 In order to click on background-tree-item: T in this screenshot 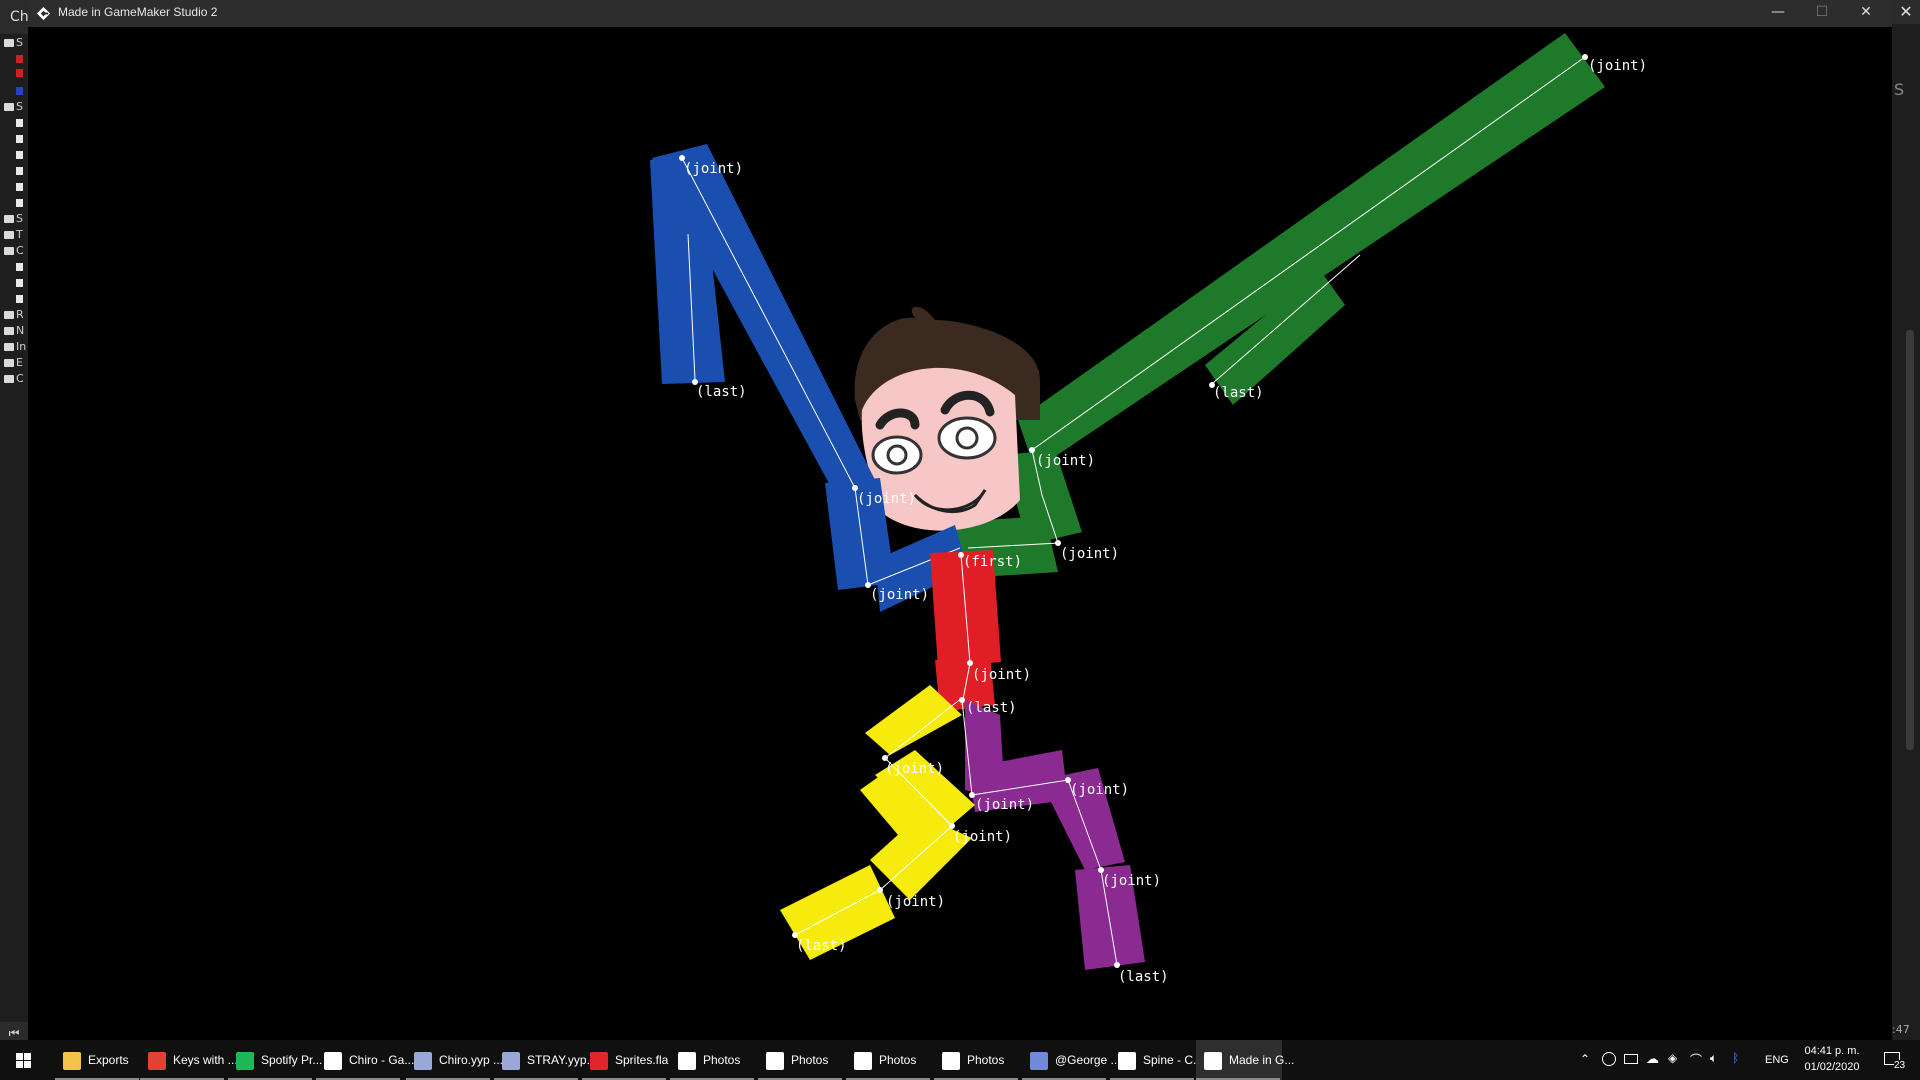, I will do `click(16, 235)`.